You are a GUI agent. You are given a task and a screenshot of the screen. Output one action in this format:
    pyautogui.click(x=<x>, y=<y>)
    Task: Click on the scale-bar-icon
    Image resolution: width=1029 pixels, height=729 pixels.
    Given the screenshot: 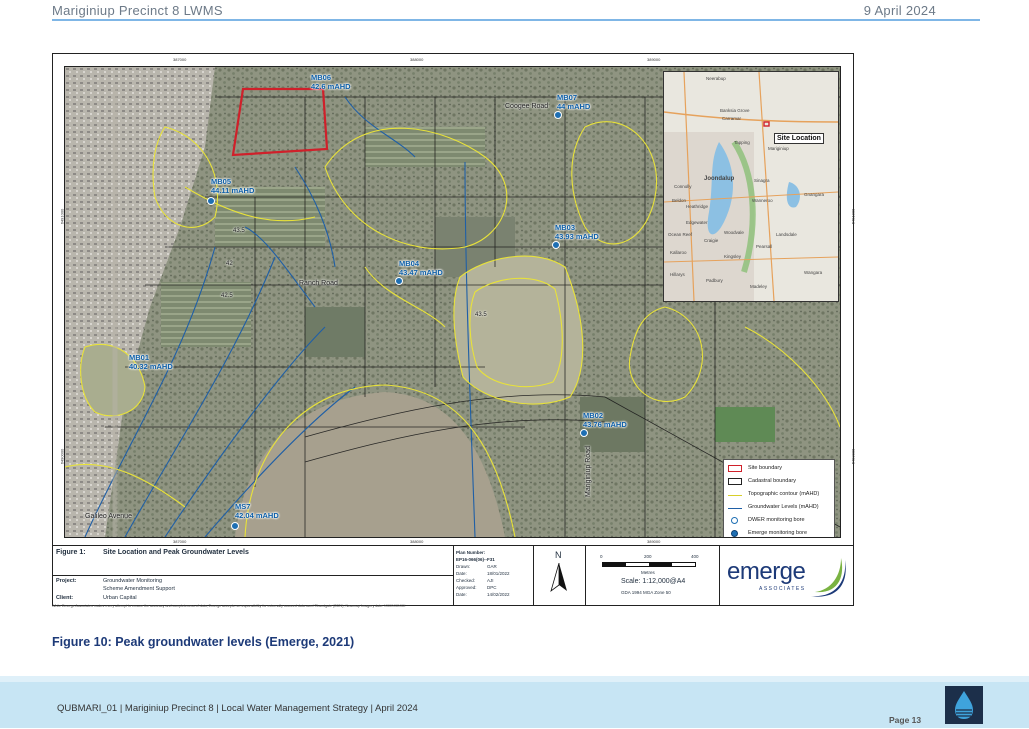 What is the action you would take?
    pyautogui.click(x=649, y=564)
    